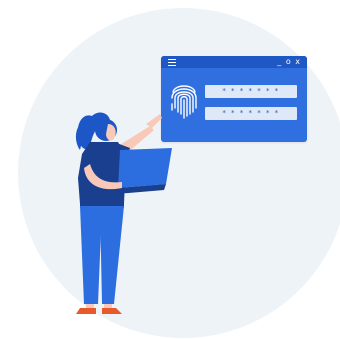 The width and height of the screenshot is (340, 339). I want to click on menu-icon, so click(172, 62).